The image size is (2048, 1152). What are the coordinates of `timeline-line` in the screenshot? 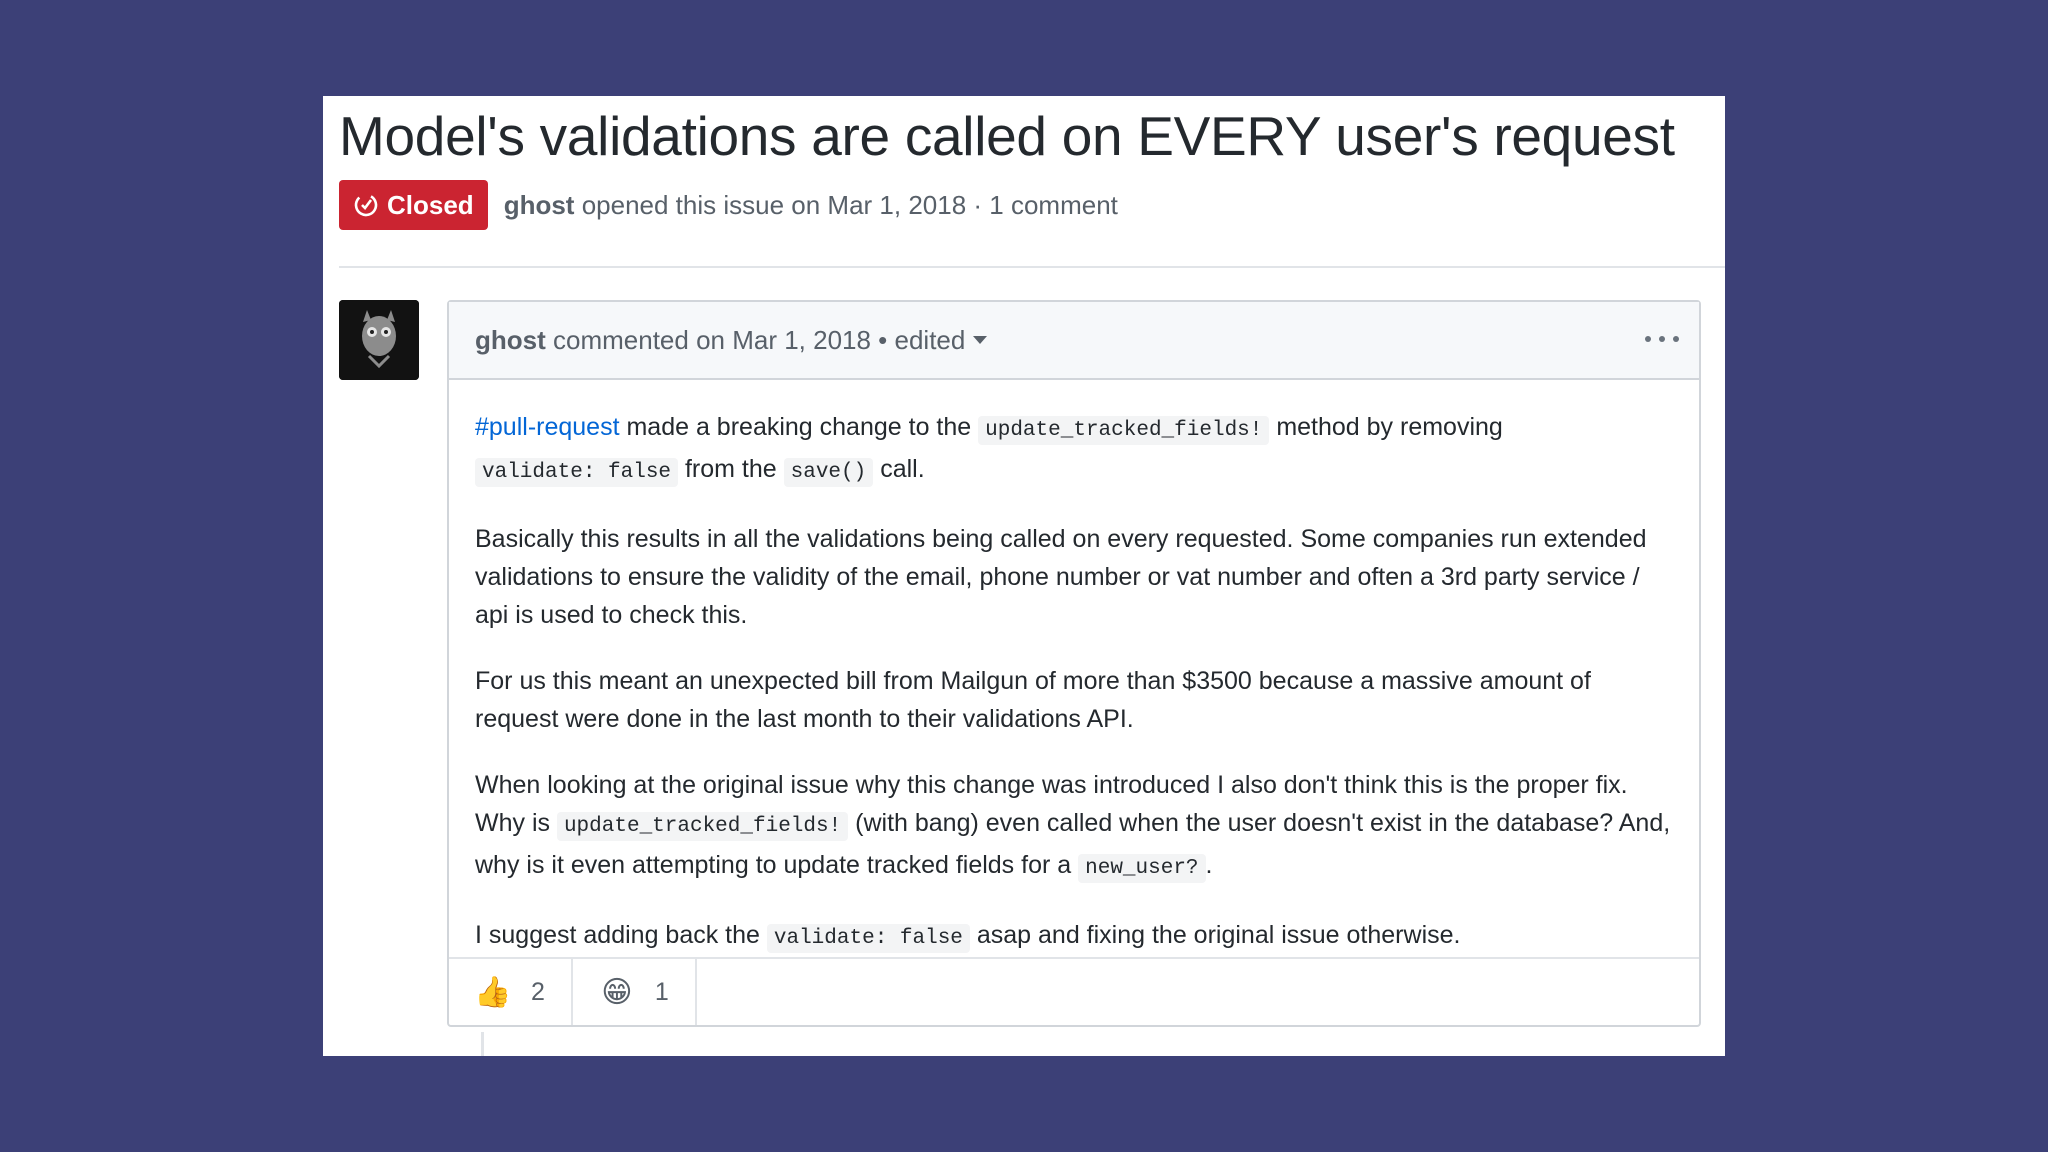 It's located at (482, 1044).